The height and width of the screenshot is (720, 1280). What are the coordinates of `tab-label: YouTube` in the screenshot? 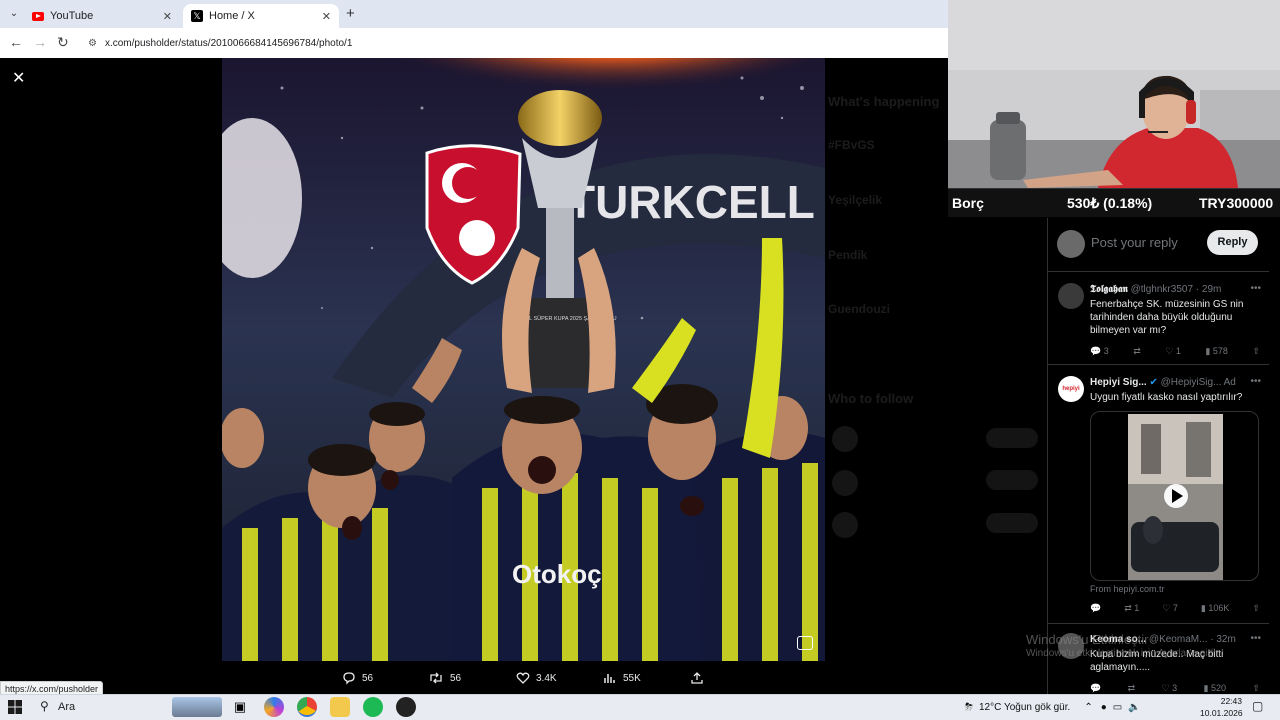 It's located at (72, 16).